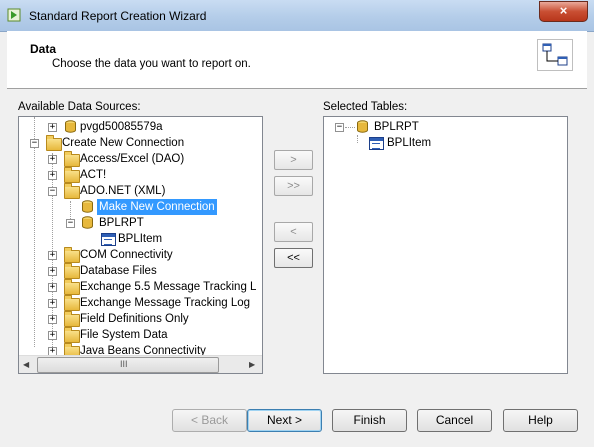  I want to click on cancel-button: Cancel, so click(454, 420).